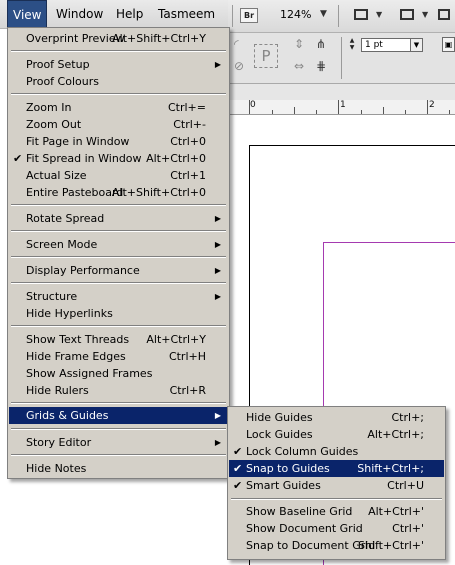  I want to click on rotate-icon: ◜, so click(236, 44).